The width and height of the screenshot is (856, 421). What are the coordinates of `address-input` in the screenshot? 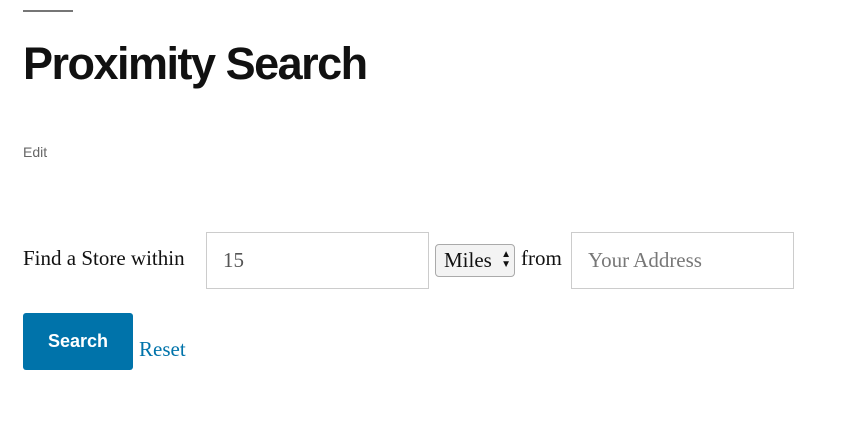 It's located at (682, 260).